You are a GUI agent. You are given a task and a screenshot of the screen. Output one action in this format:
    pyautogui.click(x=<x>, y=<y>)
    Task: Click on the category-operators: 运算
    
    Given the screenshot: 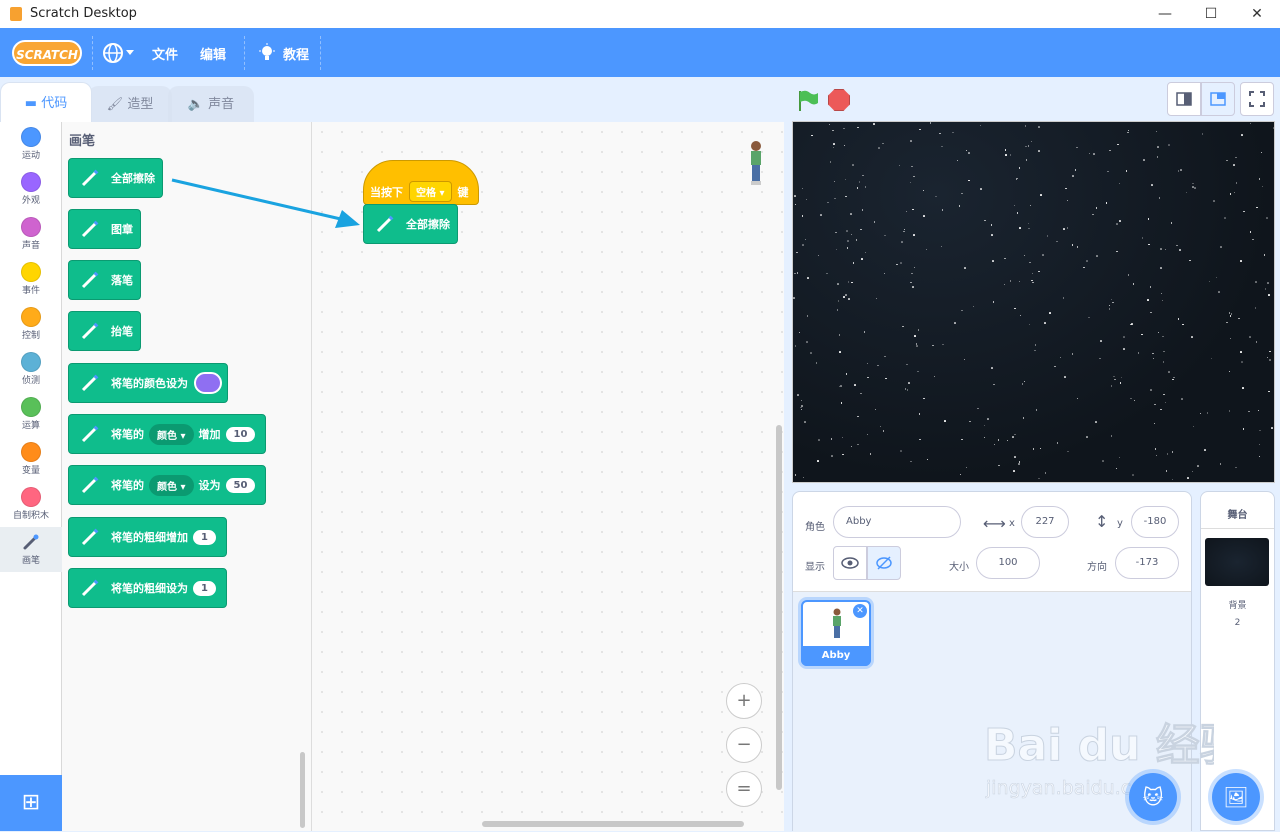 What is the action you would take?
    pyautogui.click(x=31, y=414)
    